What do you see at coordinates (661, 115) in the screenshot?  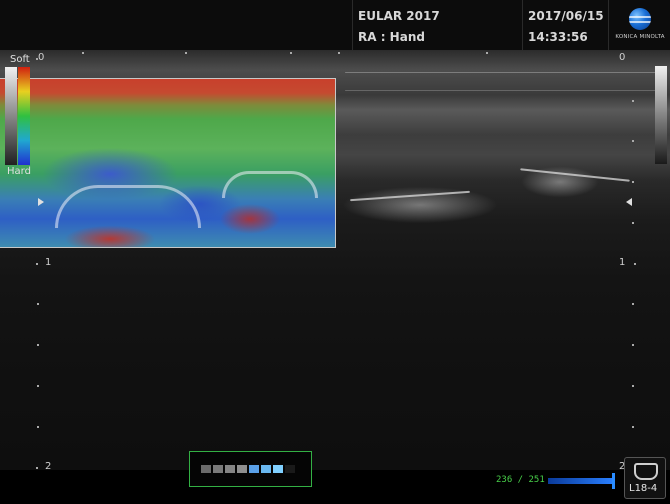 I see `grayscale-map-bar` at bounding box center [661, 115].